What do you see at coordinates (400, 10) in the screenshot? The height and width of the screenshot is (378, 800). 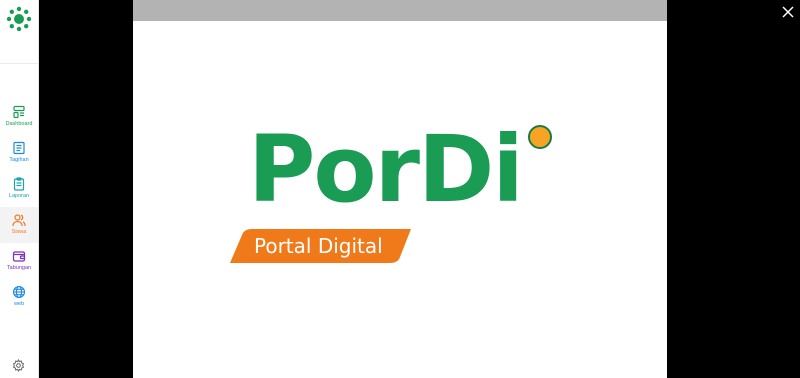 I see `viewer-toolbar` at bounding box center [400, 10].